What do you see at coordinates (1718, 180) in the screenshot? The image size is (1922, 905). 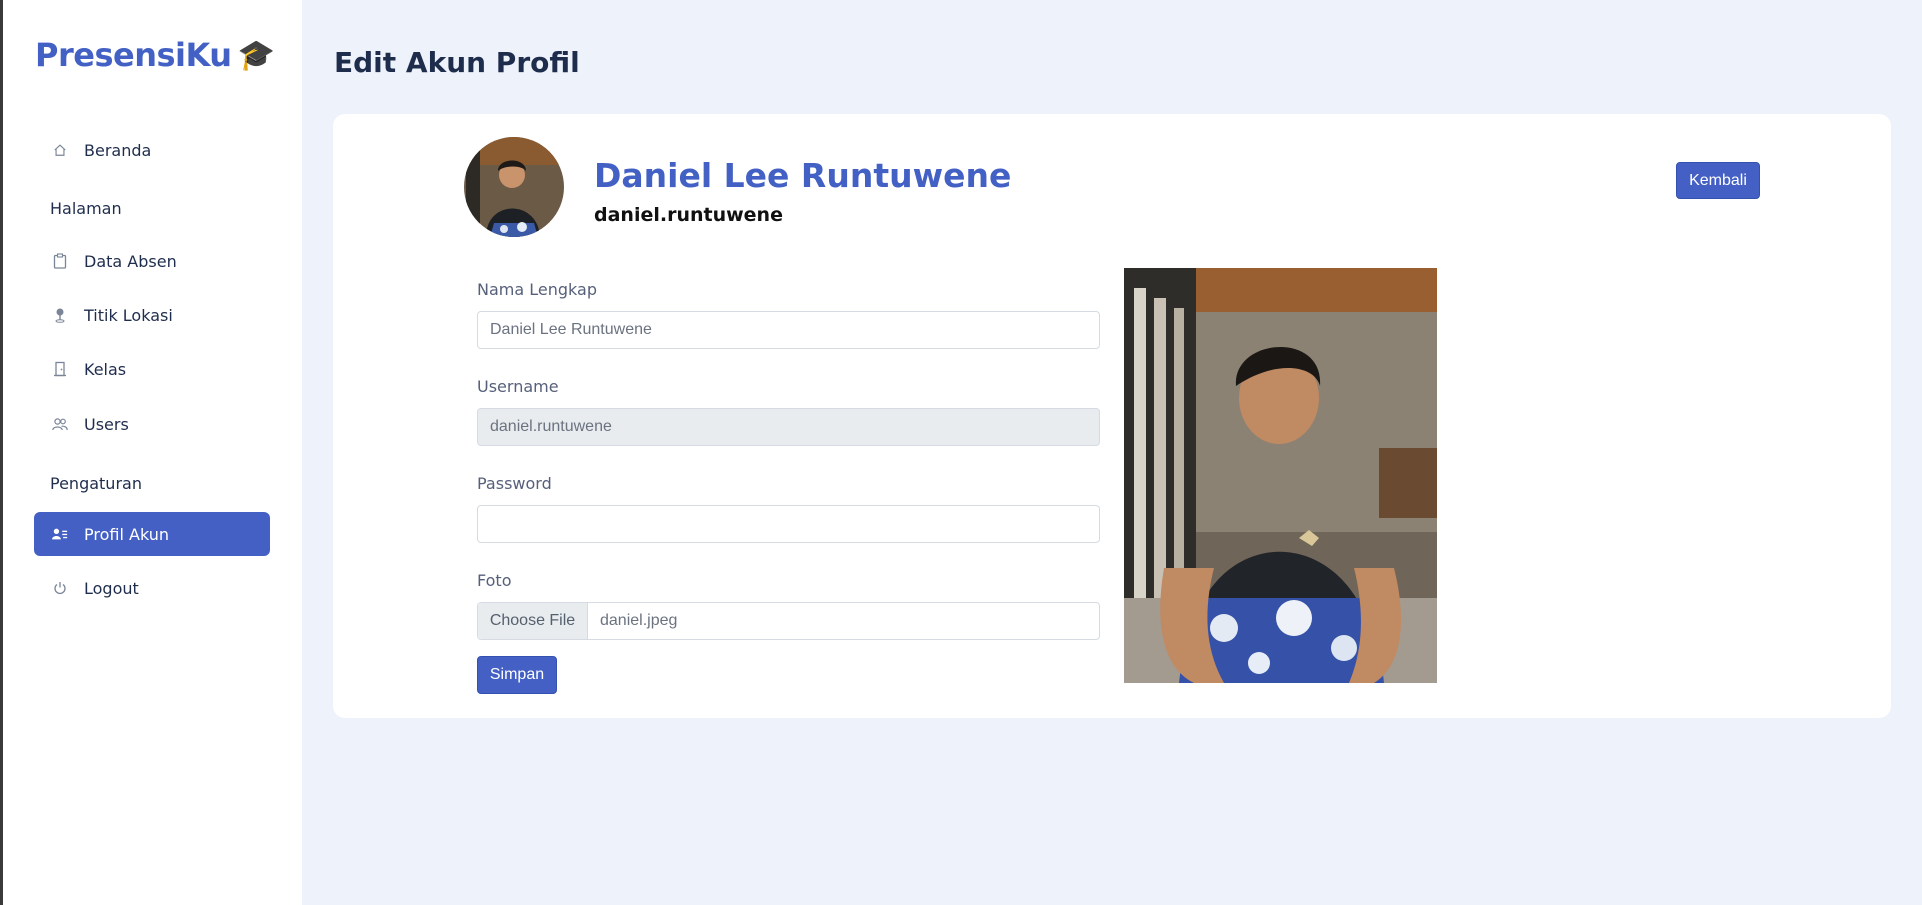 I see `back-button: Kembali` at bounding box center [1718, 180].